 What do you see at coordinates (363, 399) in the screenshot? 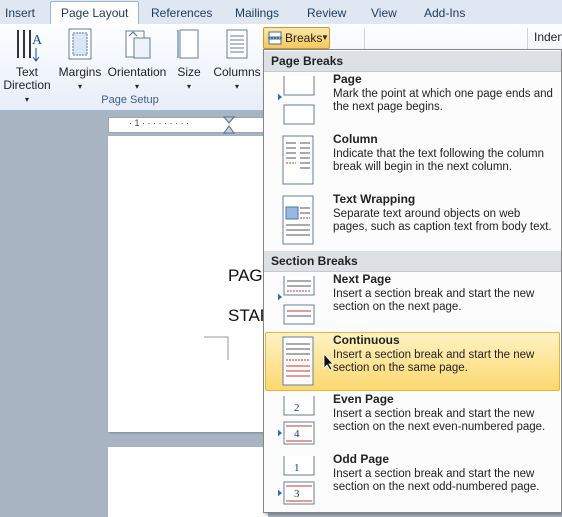
I see `even-page-title: Even Page` at bounding box center [363, 399].